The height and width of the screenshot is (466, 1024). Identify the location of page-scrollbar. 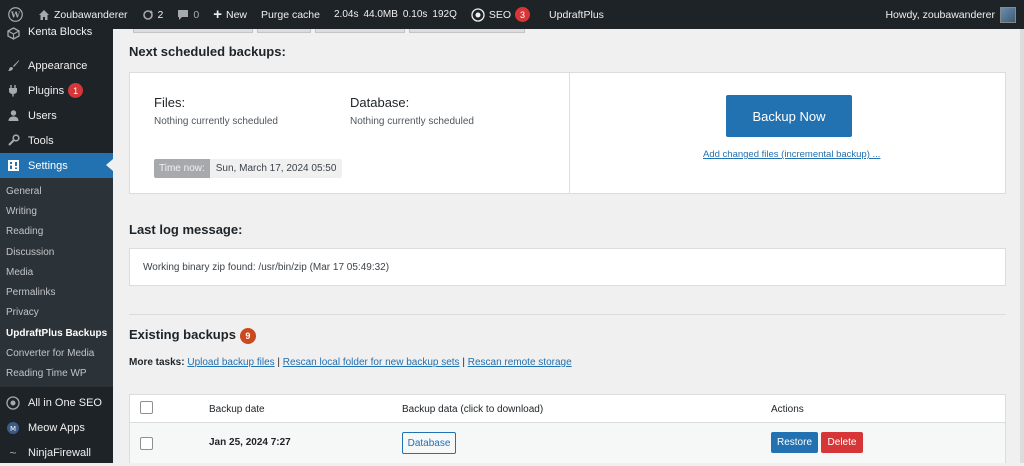
(1022, 246).